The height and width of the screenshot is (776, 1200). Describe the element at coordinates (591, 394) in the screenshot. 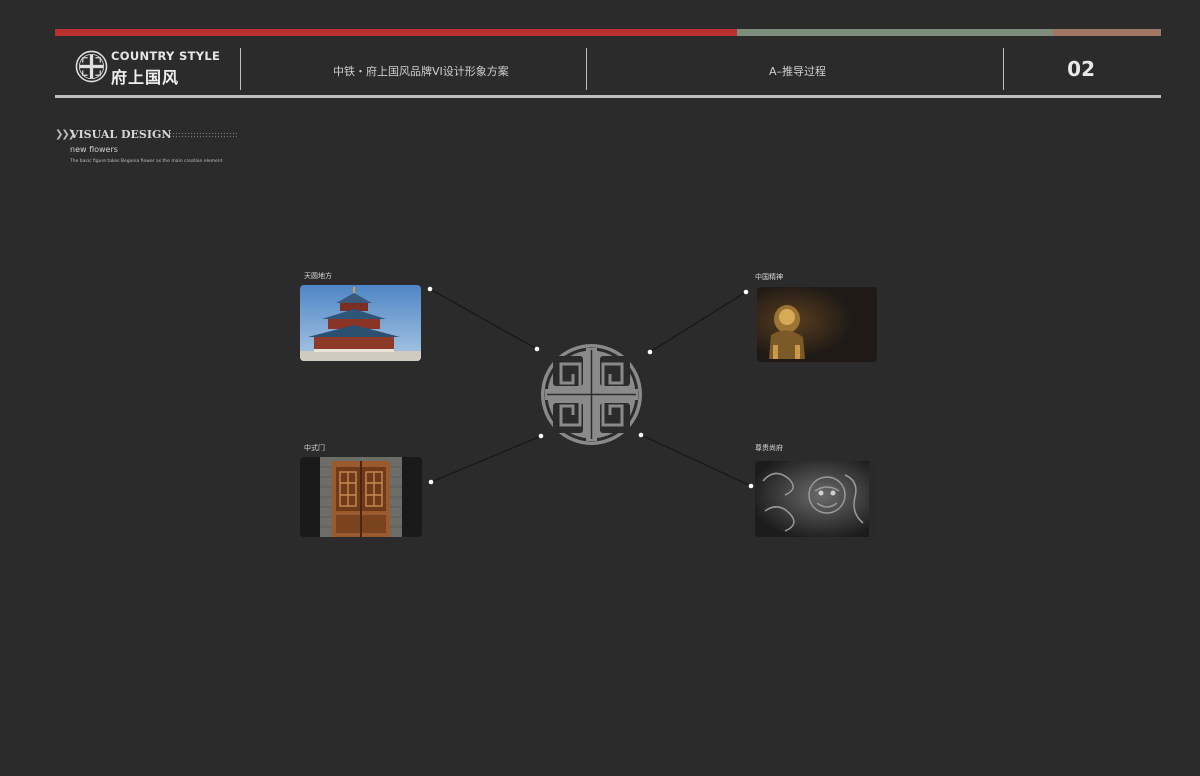

I see `brand-emblem-large-icon` at that location.